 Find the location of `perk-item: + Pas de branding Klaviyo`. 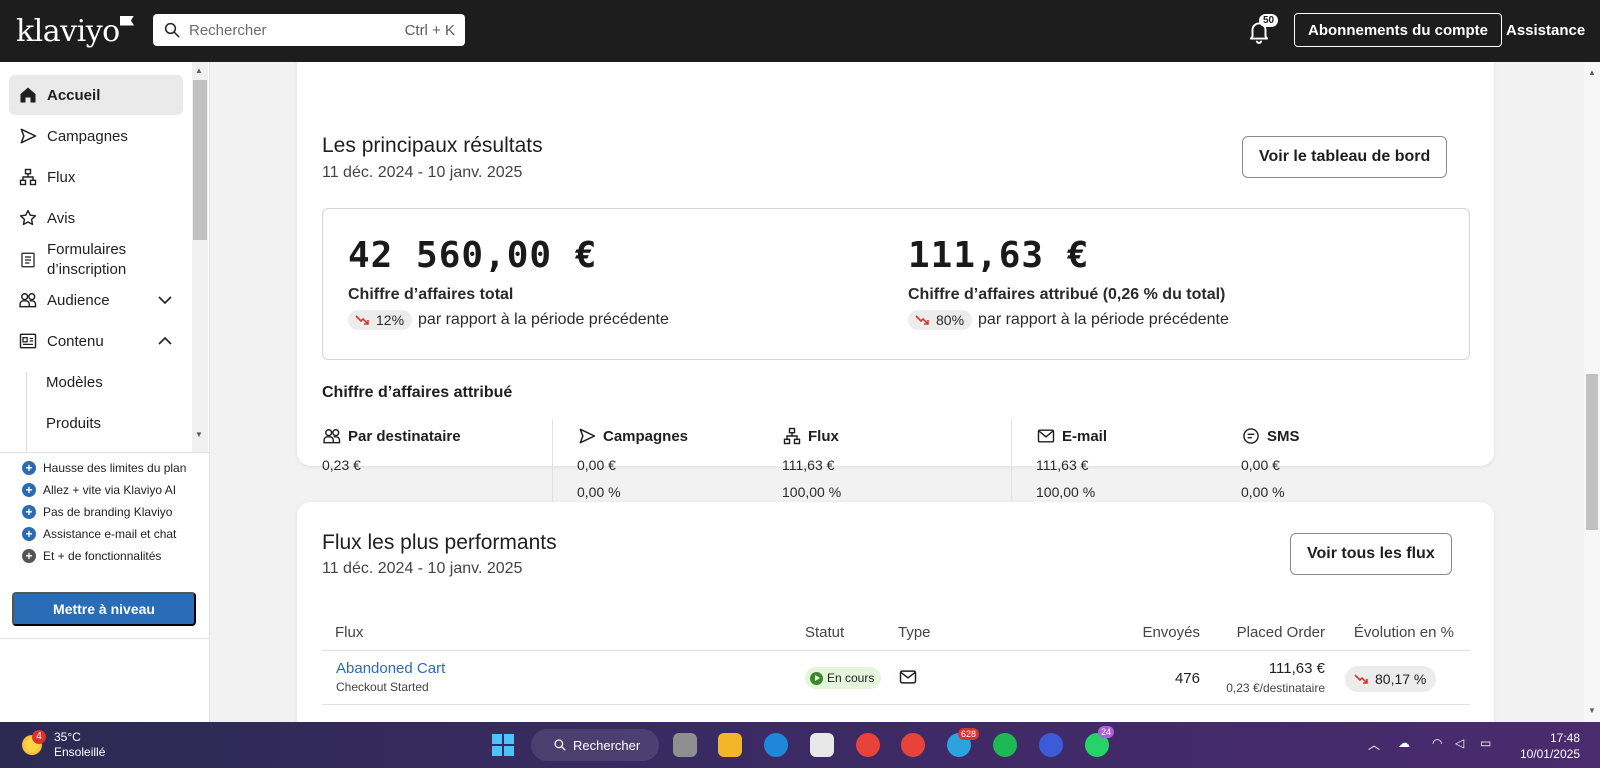

perk-item: + Pas de branding Klaviyo is located at coordinates (97, 512).